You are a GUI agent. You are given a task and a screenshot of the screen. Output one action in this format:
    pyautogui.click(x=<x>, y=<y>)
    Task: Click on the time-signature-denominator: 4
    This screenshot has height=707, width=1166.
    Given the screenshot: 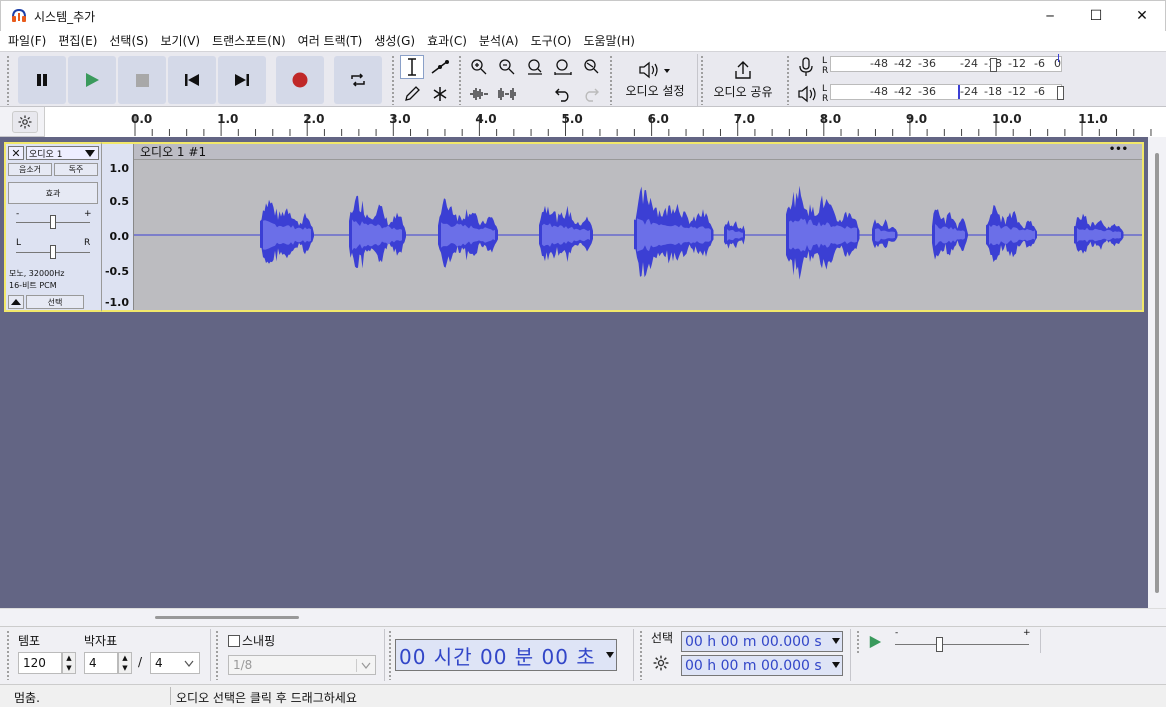 What is the action you would take?
    pyautogui.click(x=175, y=663)
    